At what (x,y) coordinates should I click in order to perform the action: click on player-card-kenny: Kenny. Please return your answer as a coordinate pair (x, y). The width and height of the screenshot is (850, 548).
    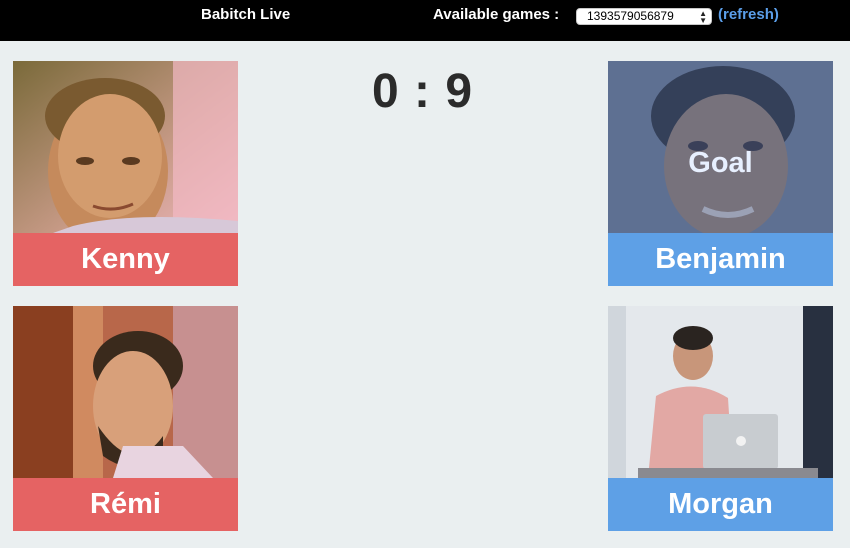
    Looking at the image, I should click on (125, 173).